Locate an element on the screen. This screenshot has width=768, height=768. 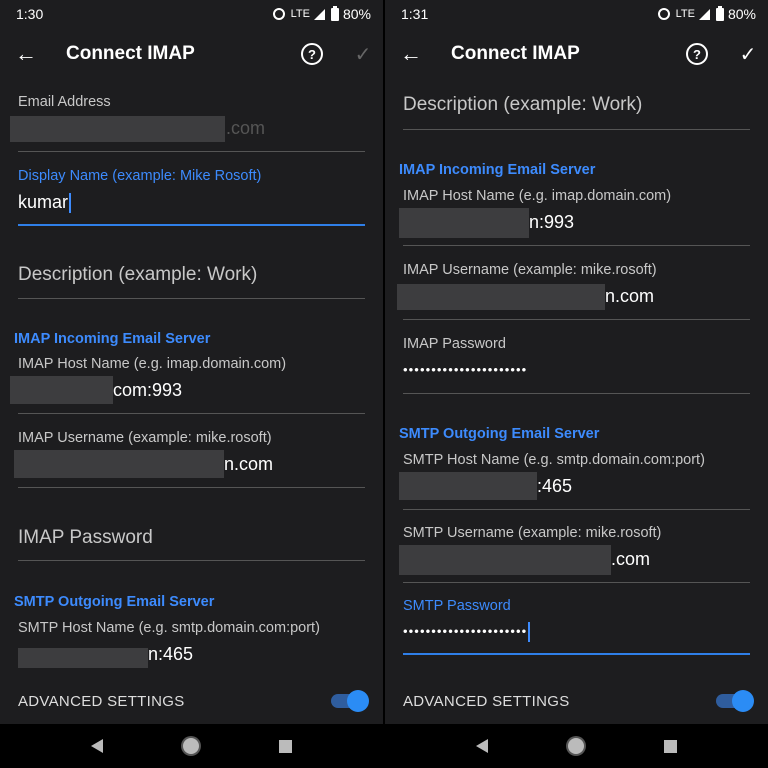
imap-password-label: IMAP Password is located at coordinates (454, 344).